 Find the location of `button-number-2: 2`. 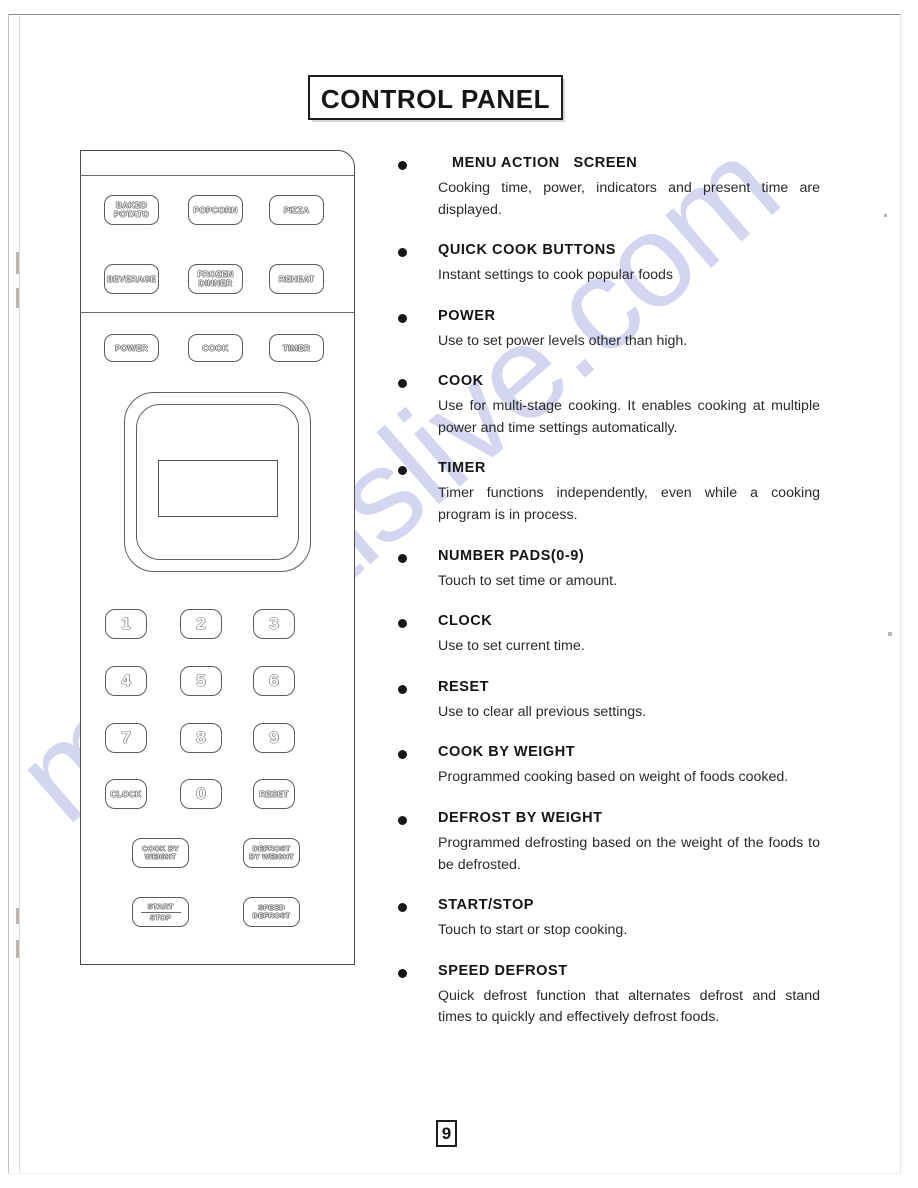

button-number-2: 2 is located at coordinates (201, 624).